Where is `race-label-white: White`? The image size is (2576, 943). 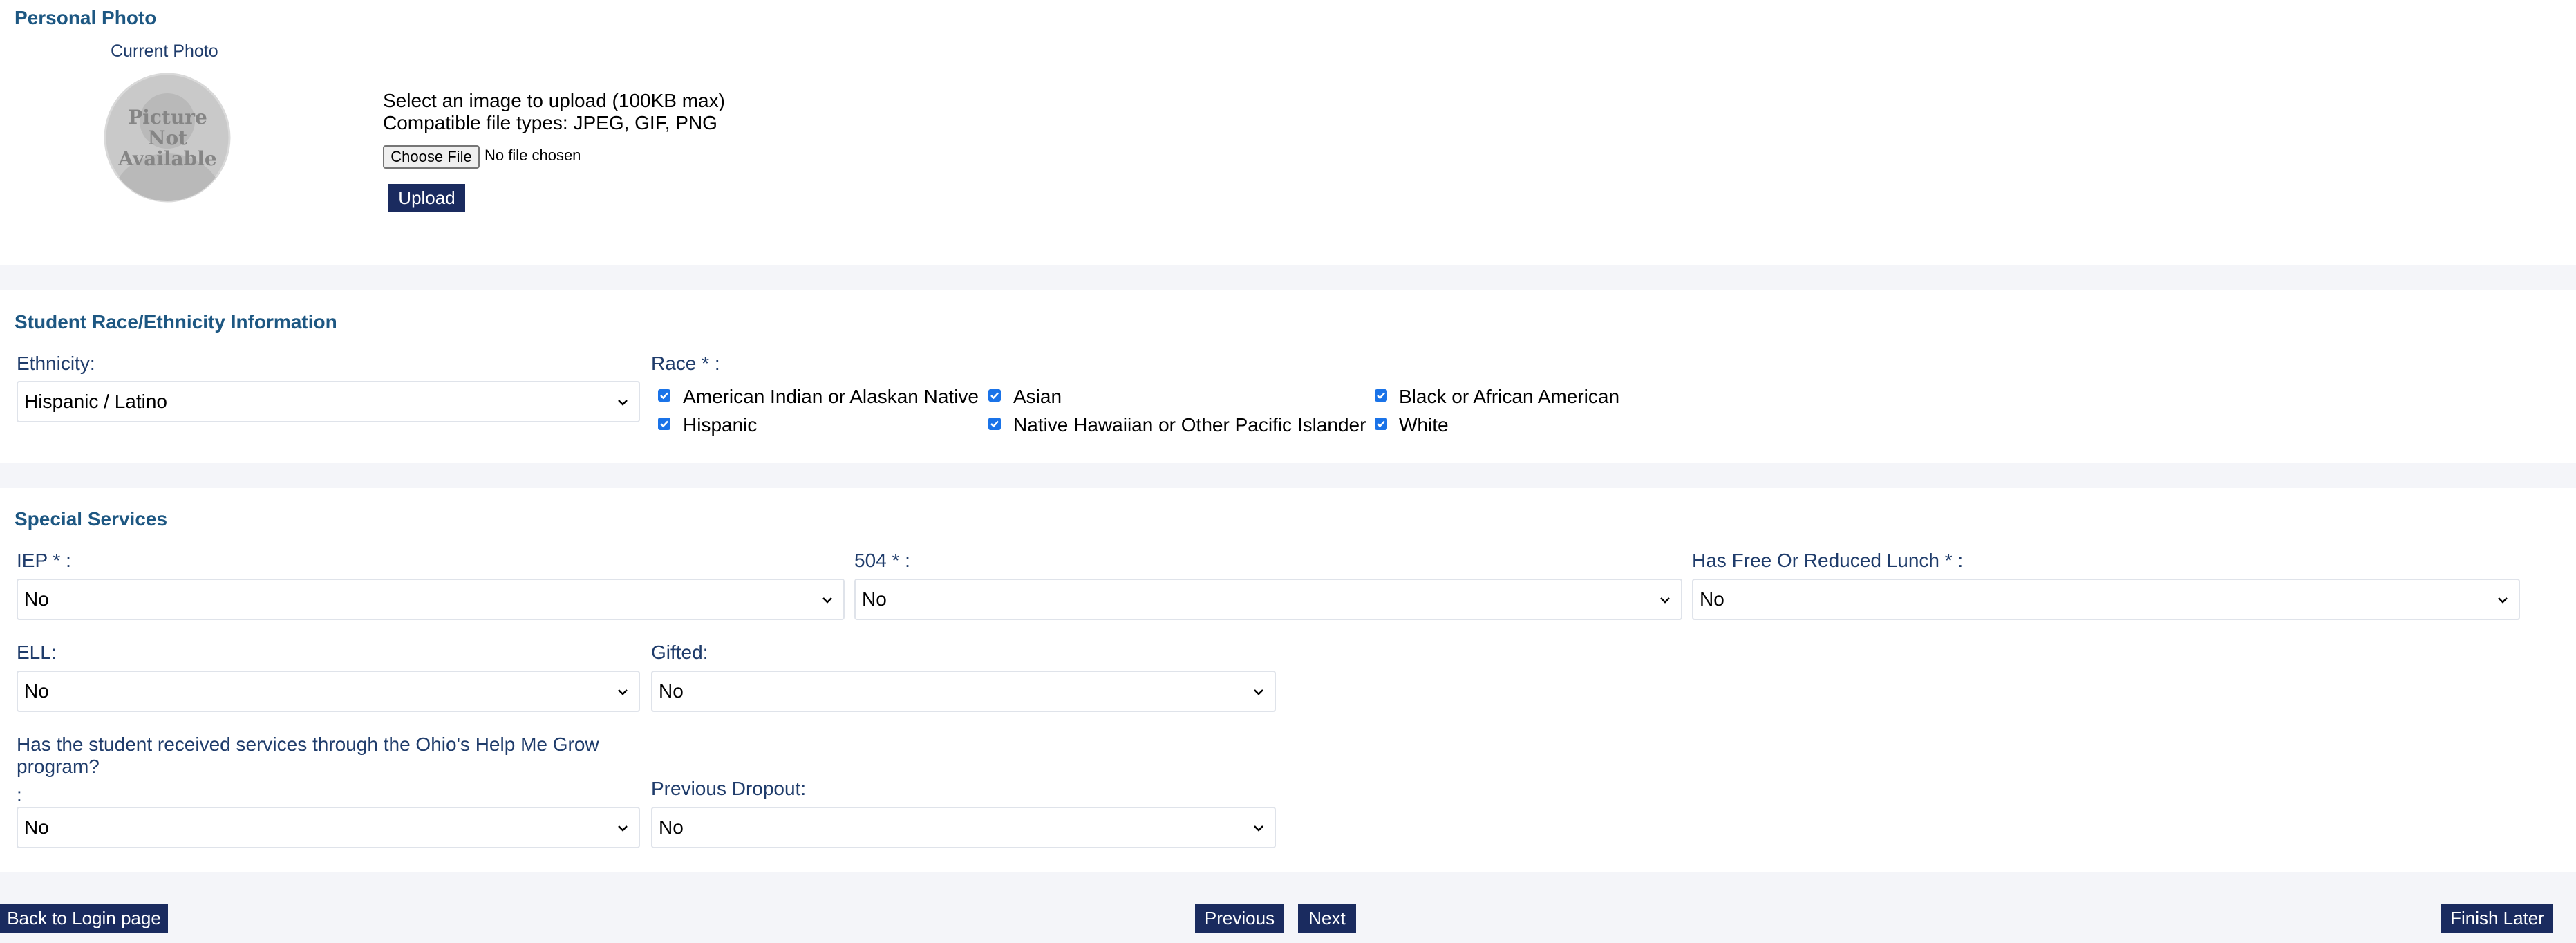 race-label-white: White is located at coordinates (1424, 425).